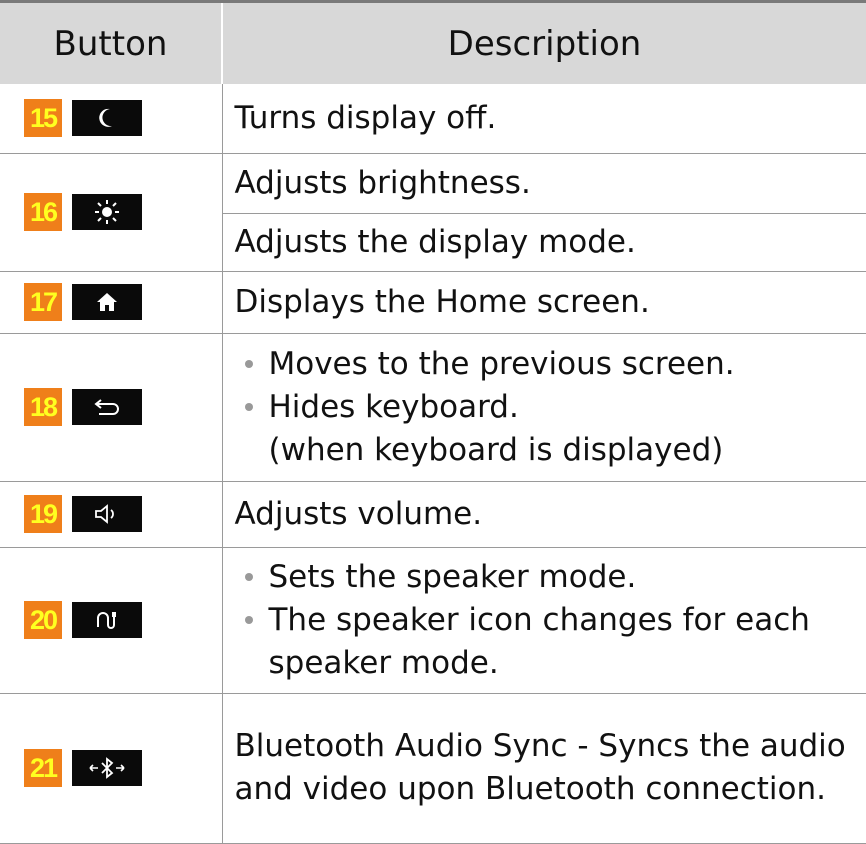  What do you see at coordinates (544, 242) in the screenshot?
I see `description-cell: Adjusts the display mode.` at bounding box center [544, 242].